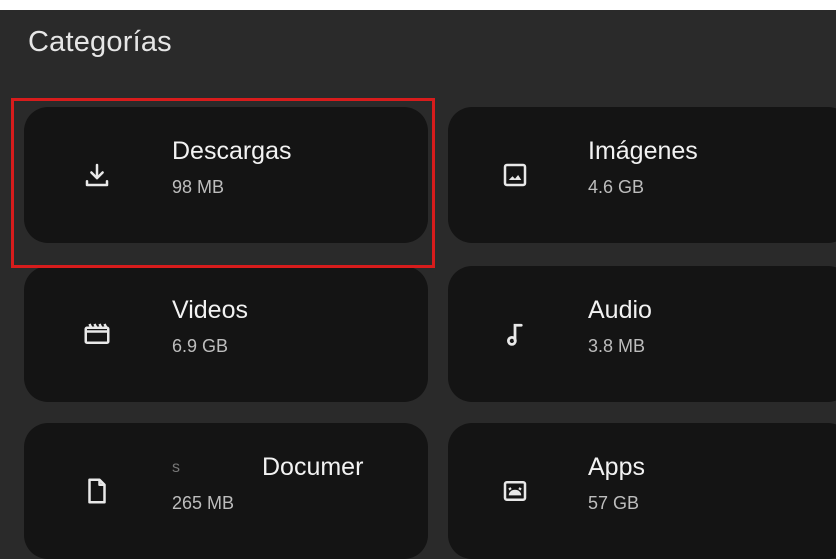 This screenshot has width=836, height=559. I want to click on category-label: Audio, so click(620, 310).